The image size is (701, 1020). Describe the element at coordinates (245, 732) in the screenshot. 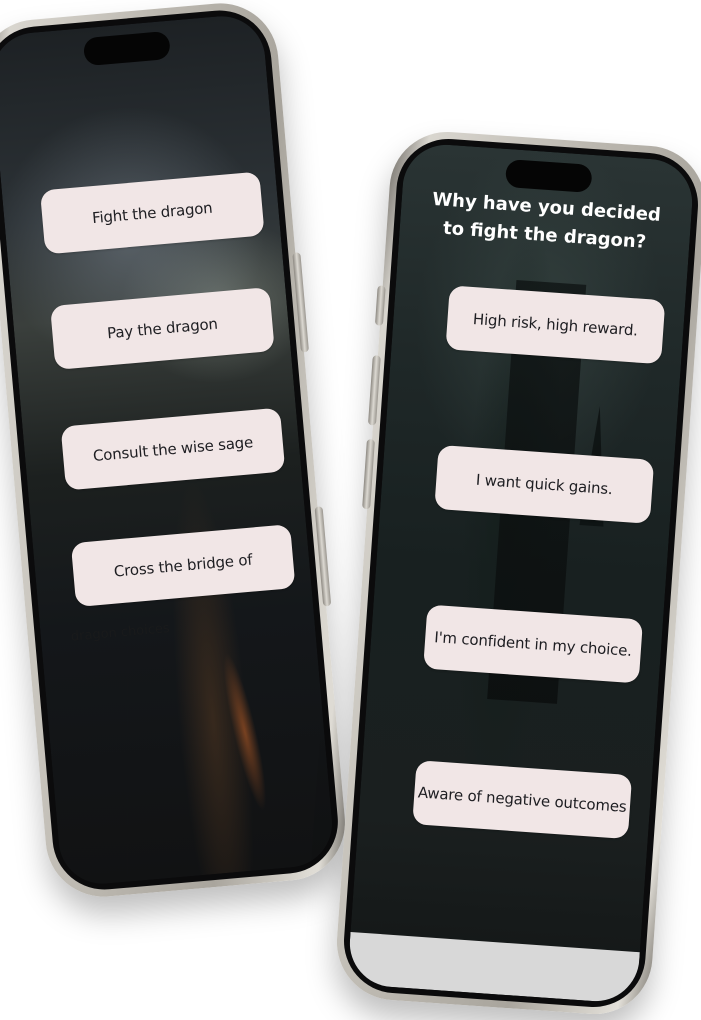

I see `glowing-path` at that location.